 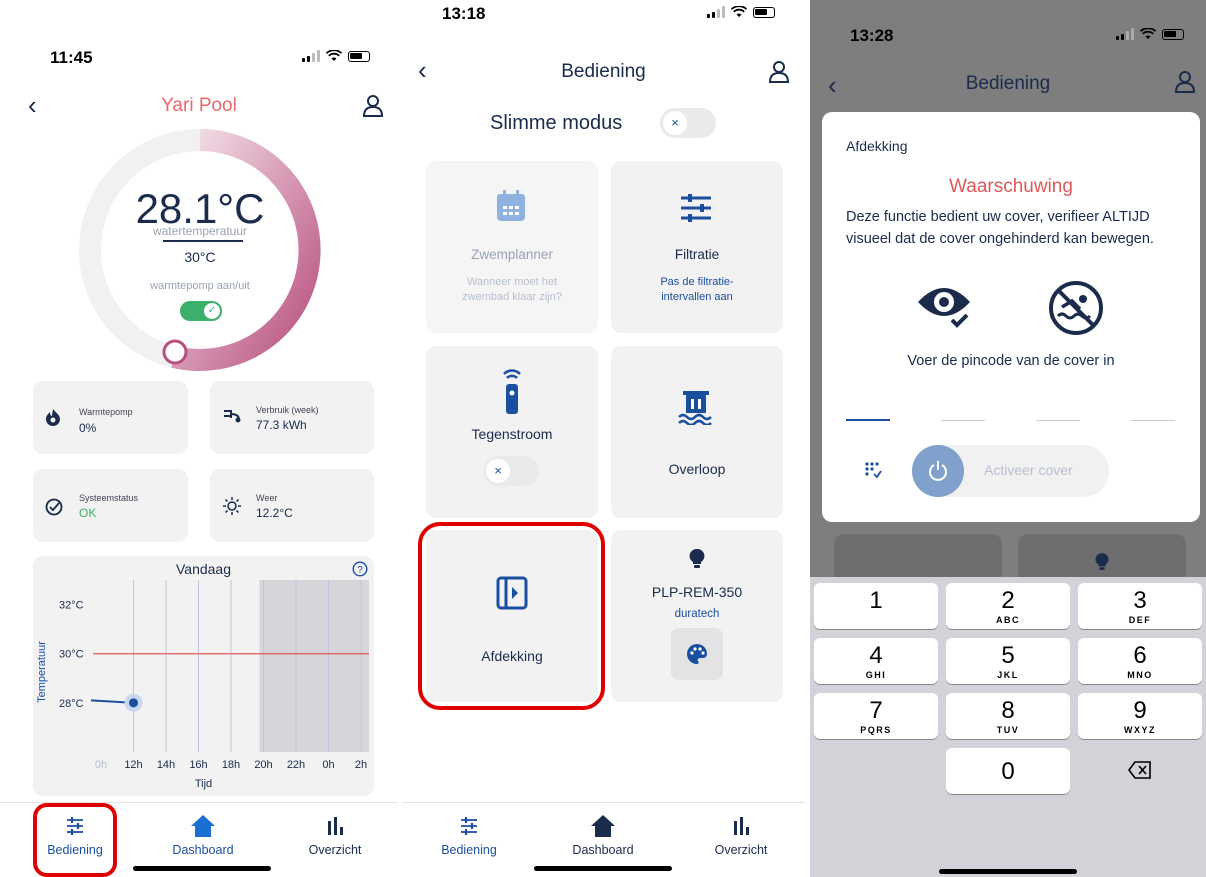 What do you see at coordinates (203, 850) in the screenshot?
I see `tab-label: Dashboard` at bounding box center [203, 850].